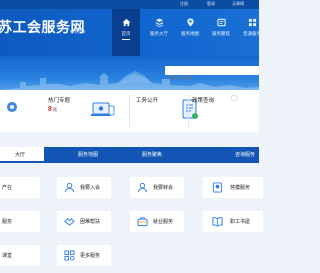  What do you see at coordinates (90, 222) in the screenshot?
I see `service-label: 困难帮扶` at bounding box center [90, 222].